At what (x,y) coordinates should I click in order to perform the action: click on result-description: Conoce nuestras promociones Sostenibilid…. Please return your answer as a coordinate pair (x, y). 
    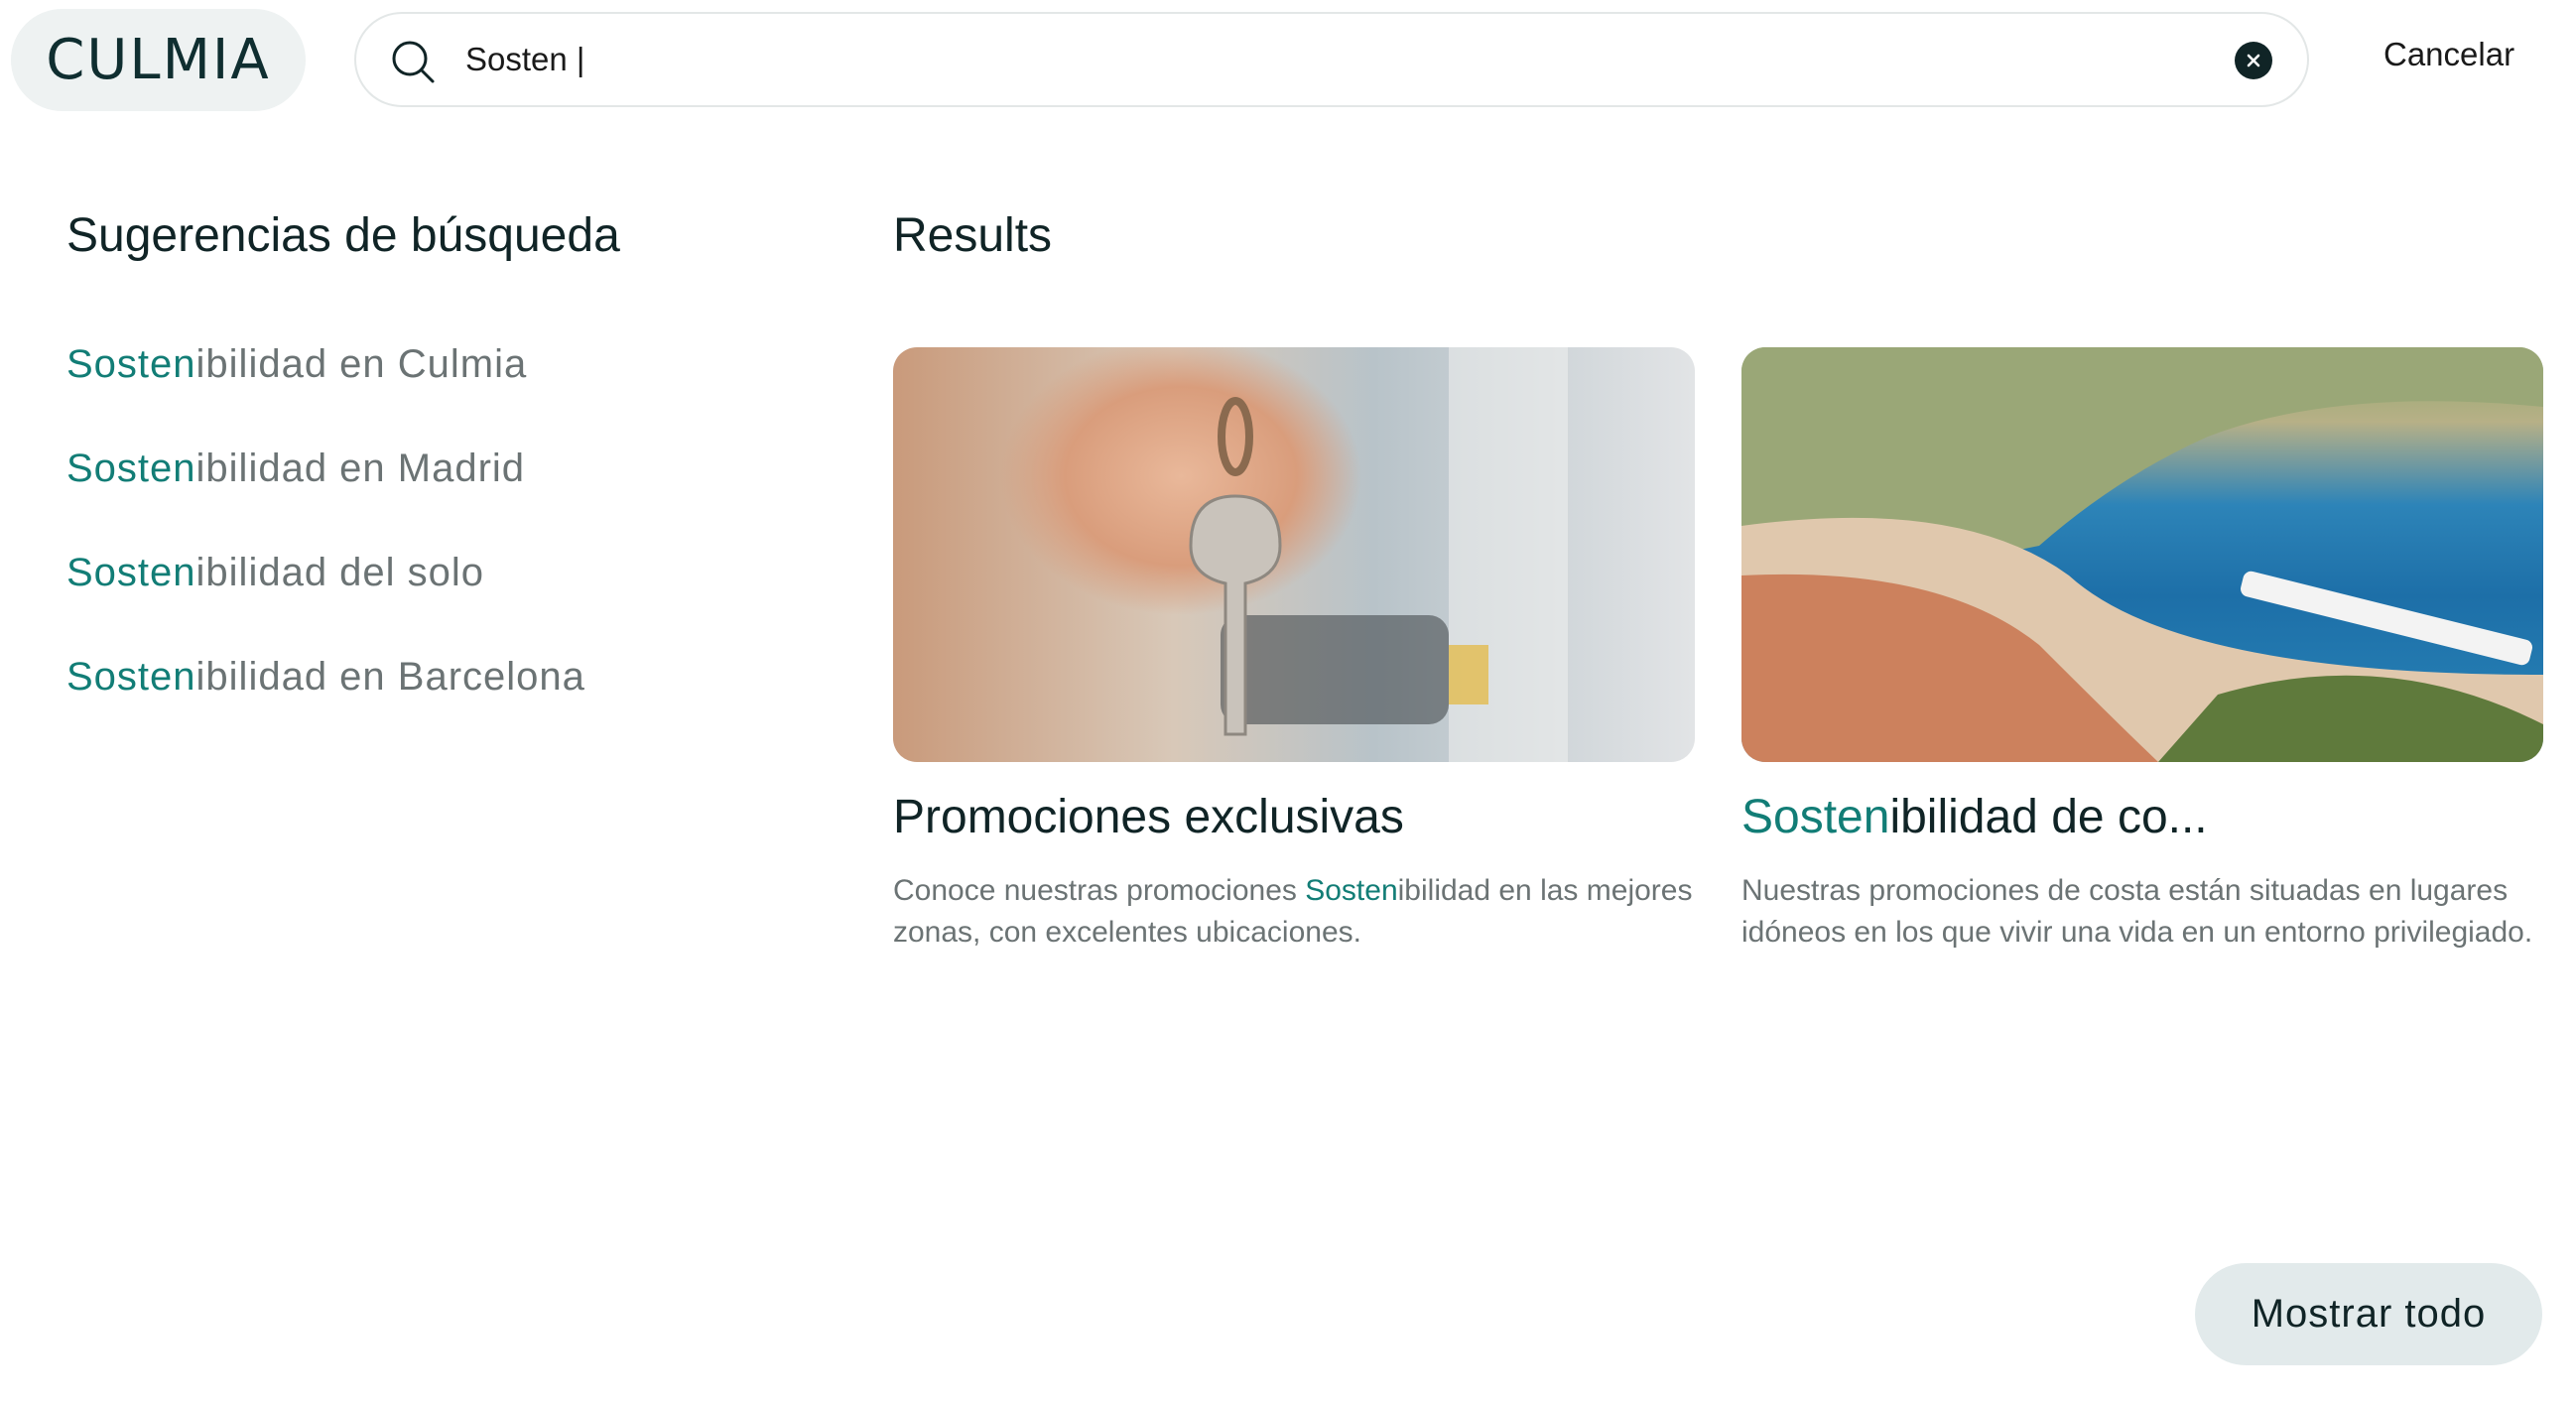
    Looking at the image, I should click on (1294, 912).